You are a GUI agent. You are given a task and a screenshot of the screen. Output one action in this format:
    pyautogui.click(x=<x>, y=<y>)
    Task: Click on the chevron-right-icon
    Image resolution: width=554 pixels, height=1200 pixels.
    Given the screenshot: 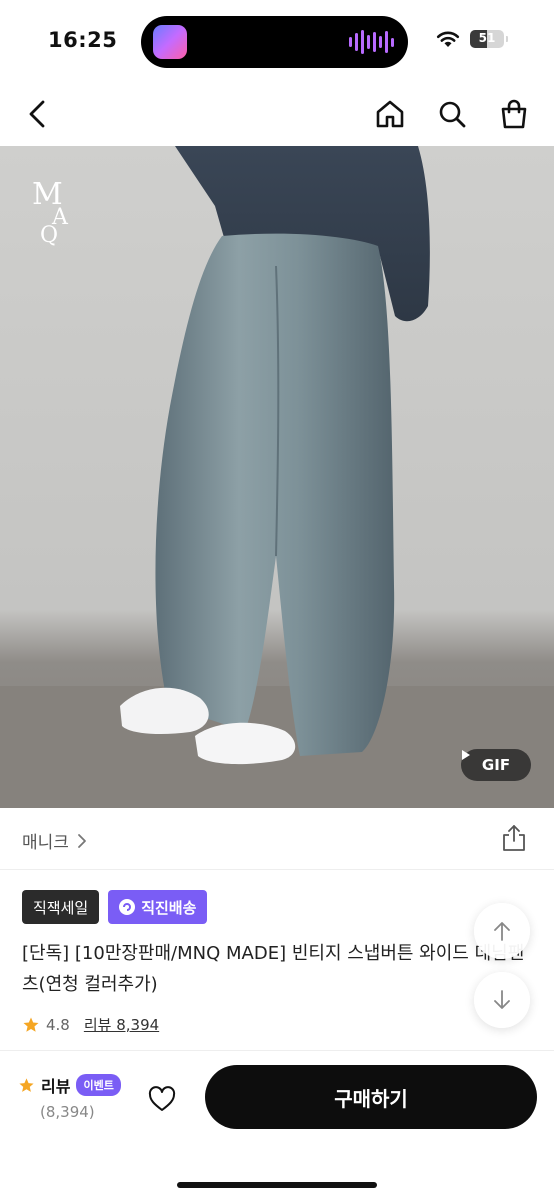 What is the action you would take?
    pyautogui.click(x=82, y=840)
    